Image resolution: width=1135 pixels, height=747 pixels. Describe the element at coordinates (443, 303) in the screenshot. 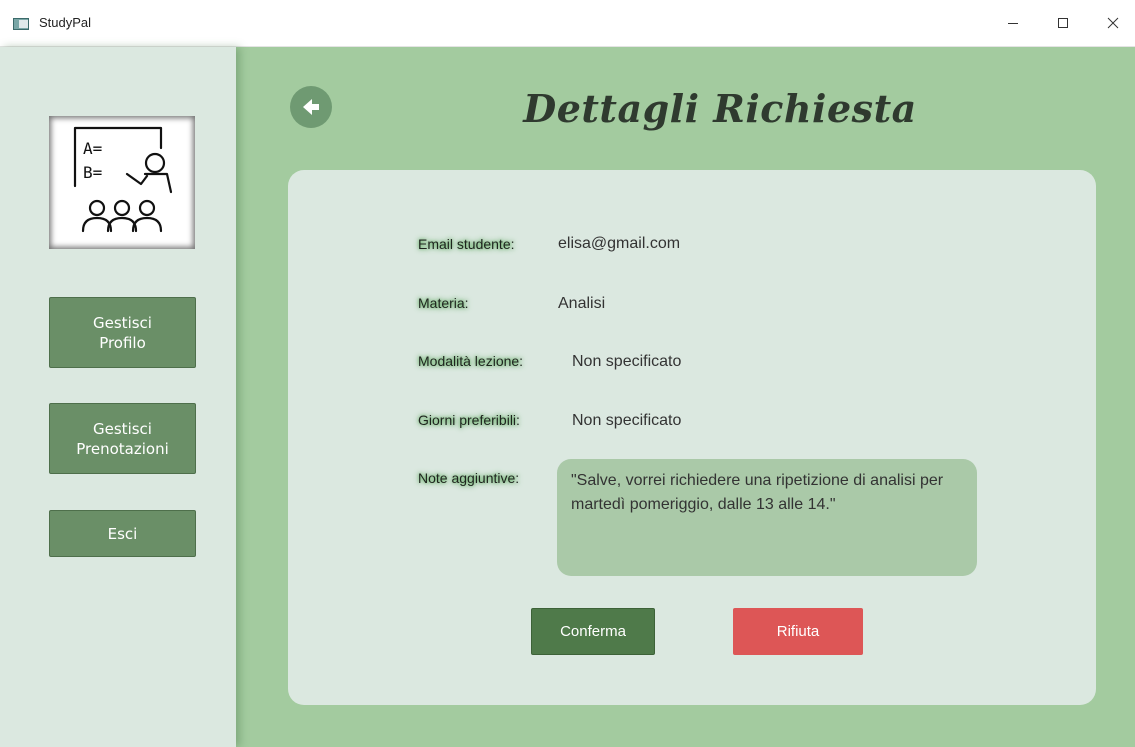

I see `subject-label: Materia:` at that location.